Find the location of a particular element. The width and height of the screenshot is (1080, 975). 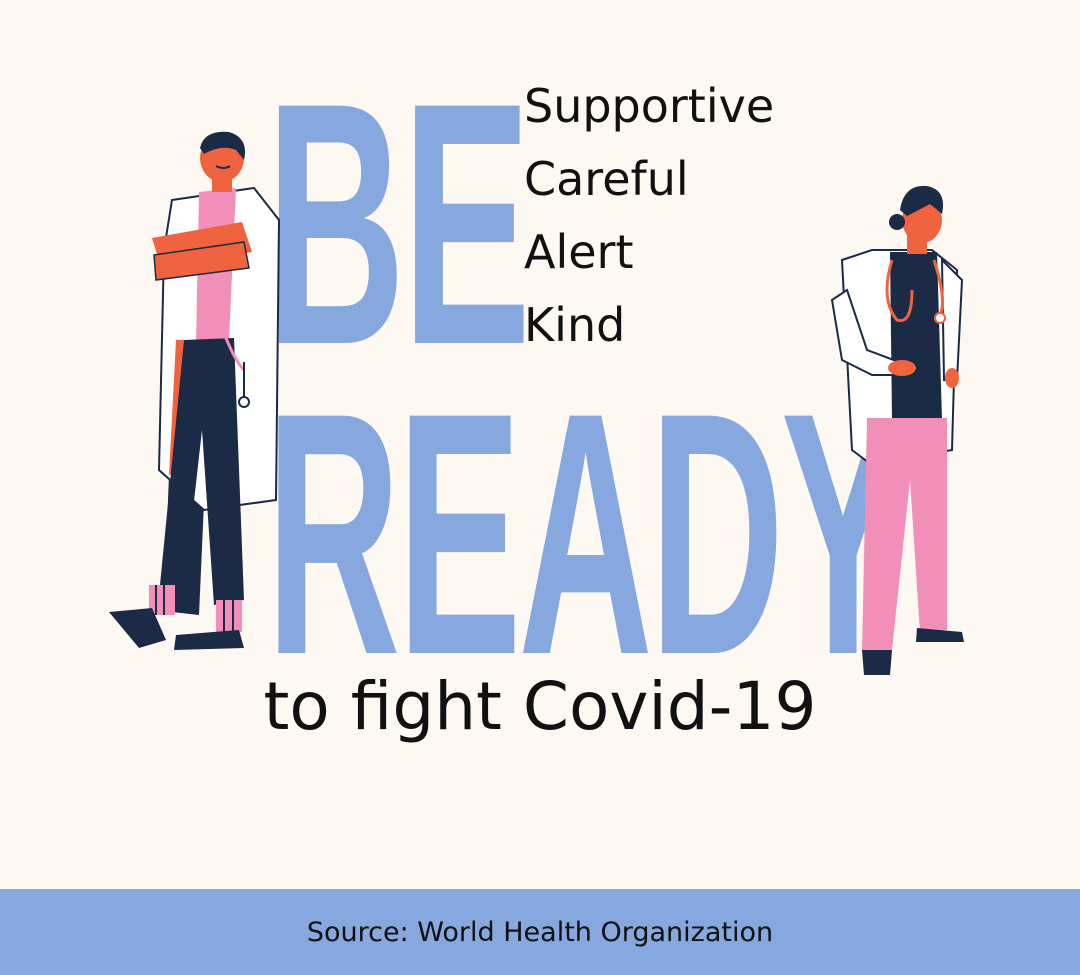

source-text: Source: World Health Organization is located at coordinates (540, 932).